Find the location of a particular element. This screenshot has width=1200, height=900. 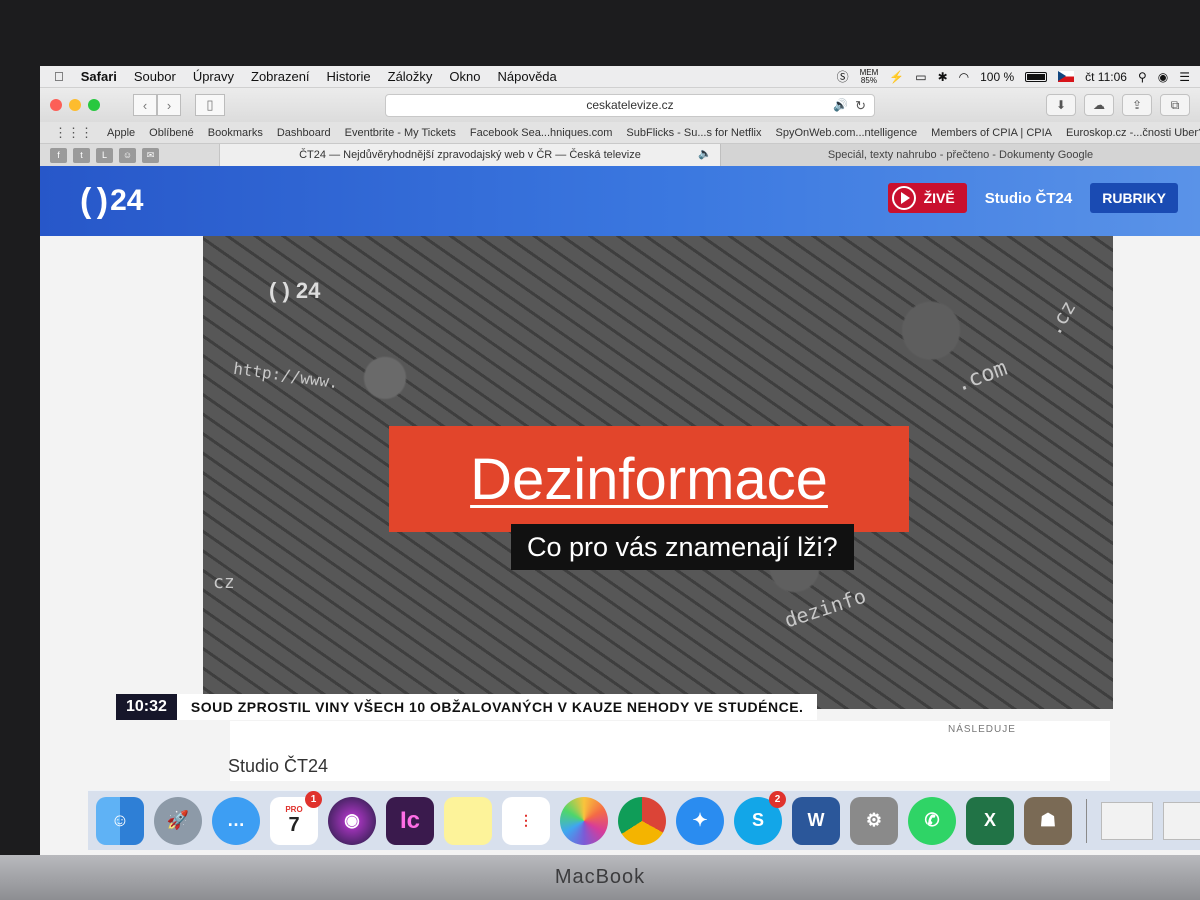

system-preferences-icon: ⚙ is located at coordinates (874, 820).